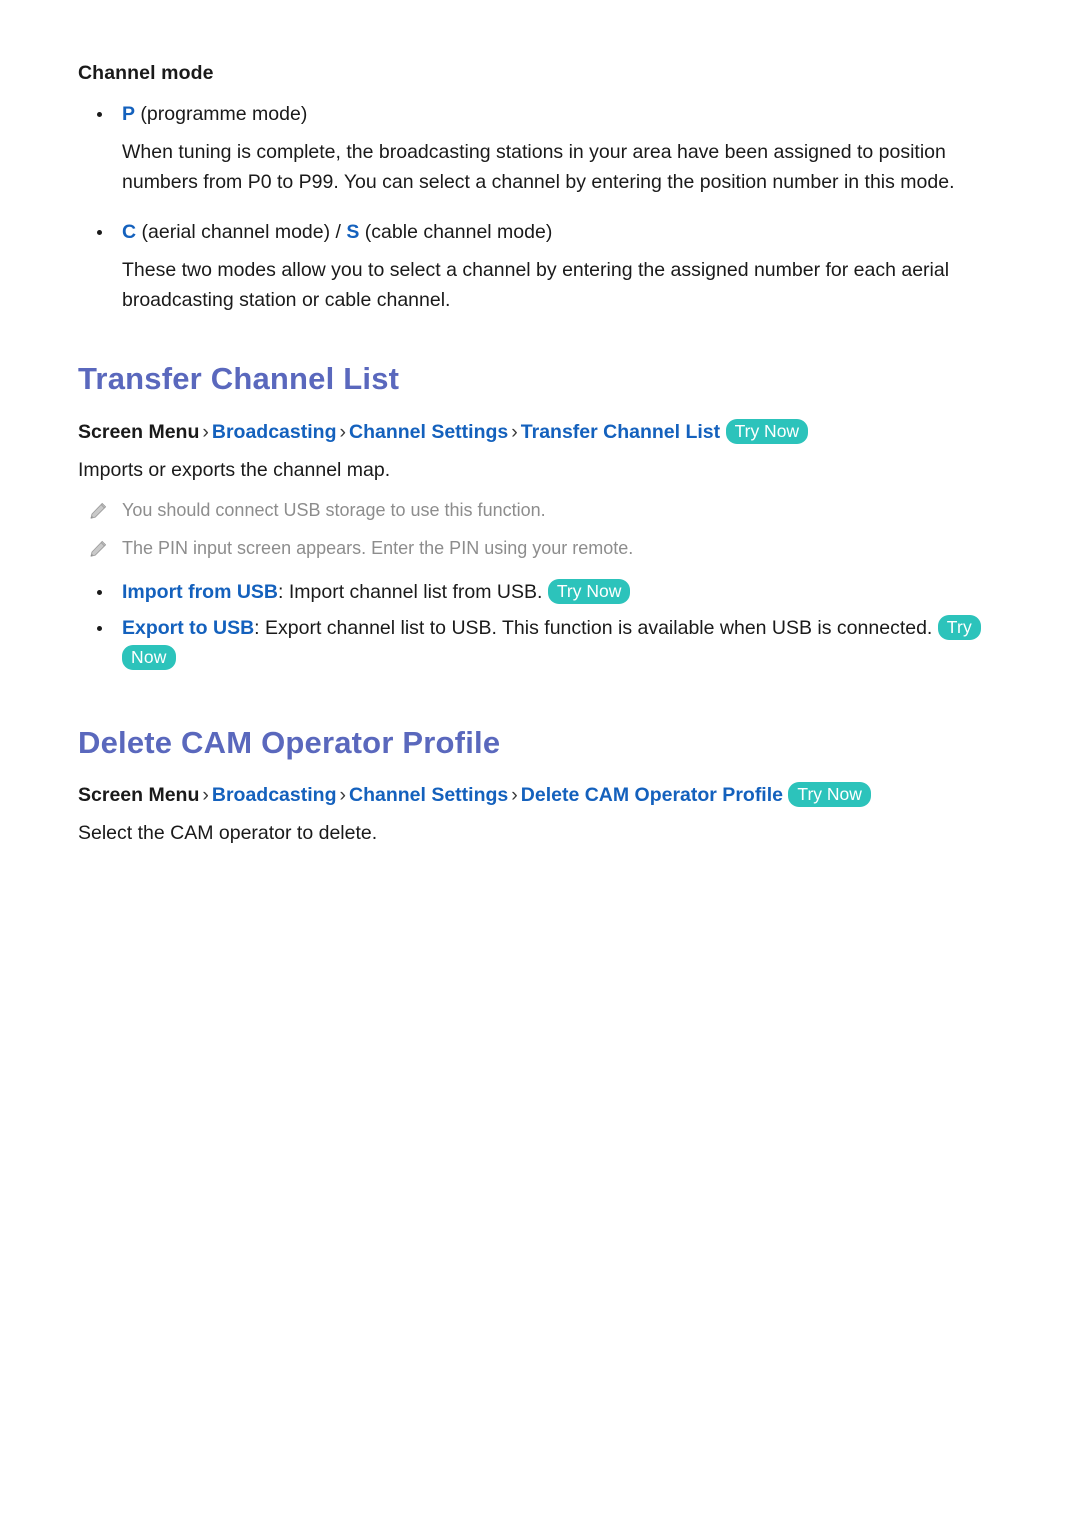 This screenshot has width=1080, height=1527. I want to click on mode-code-s: S, so click(353, 232).